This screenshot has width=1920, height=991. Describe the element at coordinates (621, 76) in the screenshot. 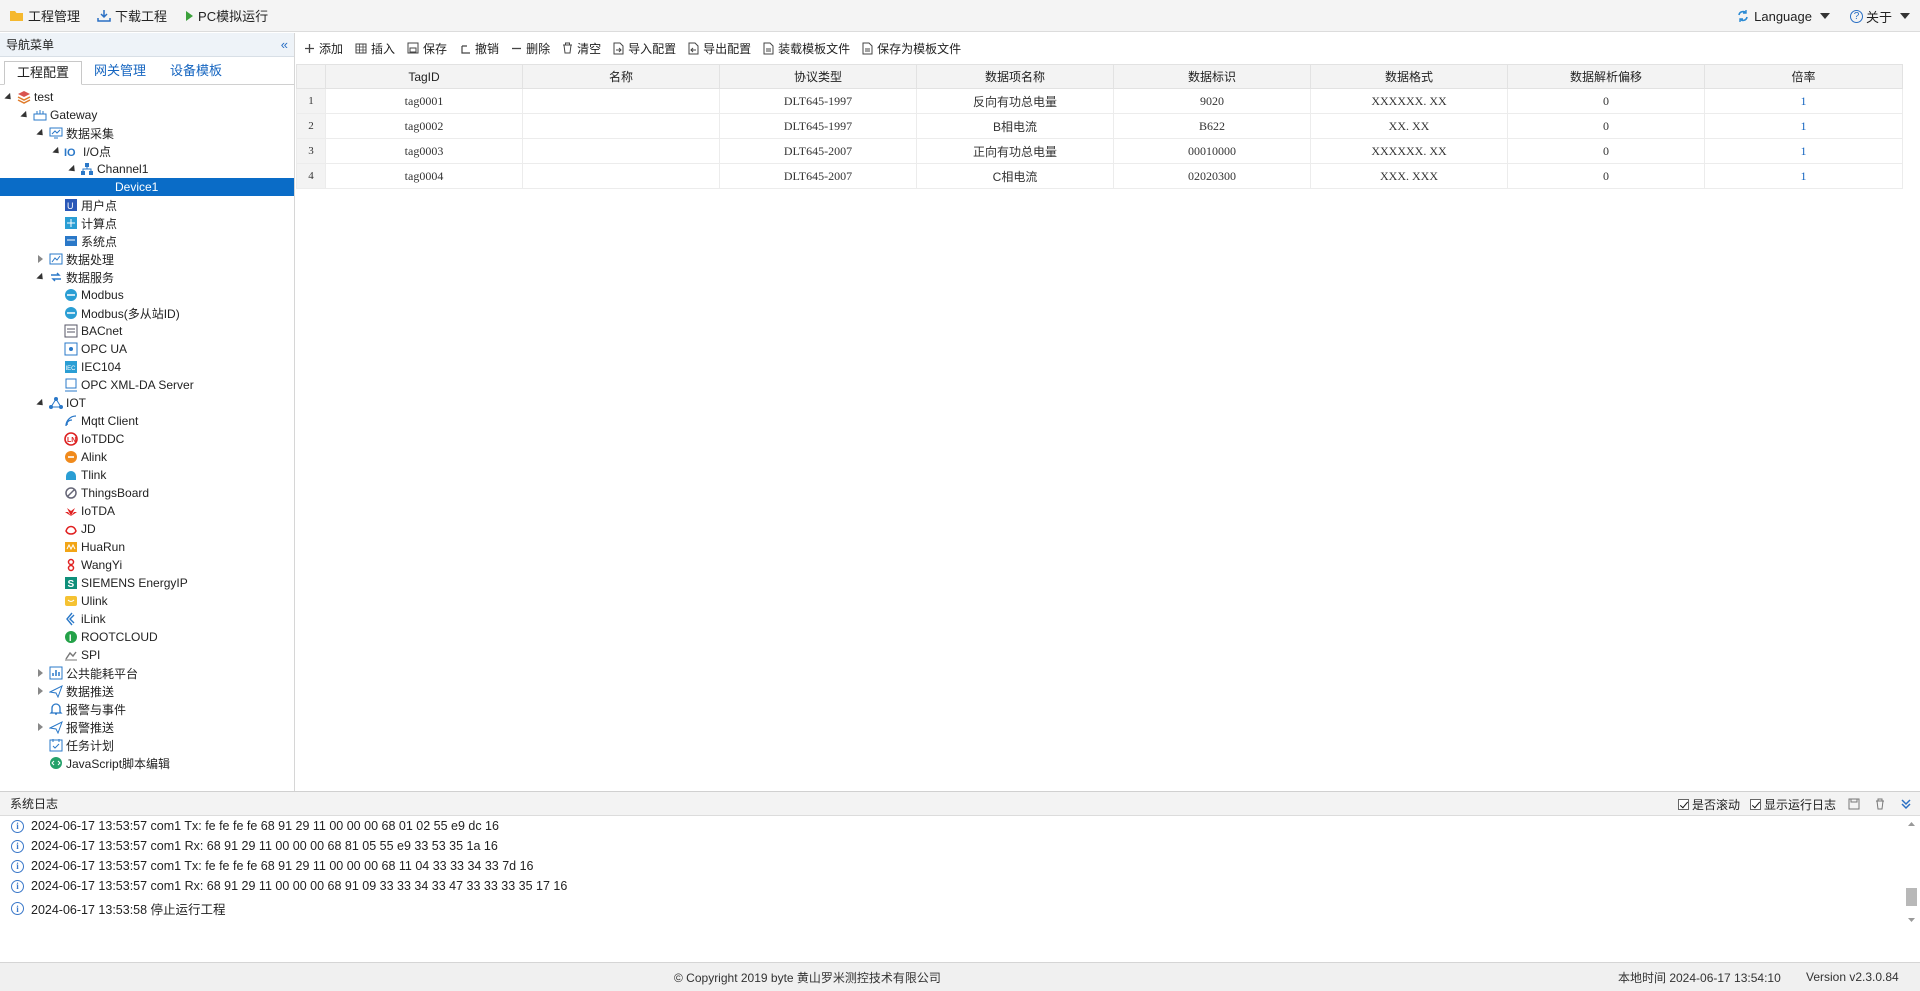

I see `column-header: 名称` at that location.